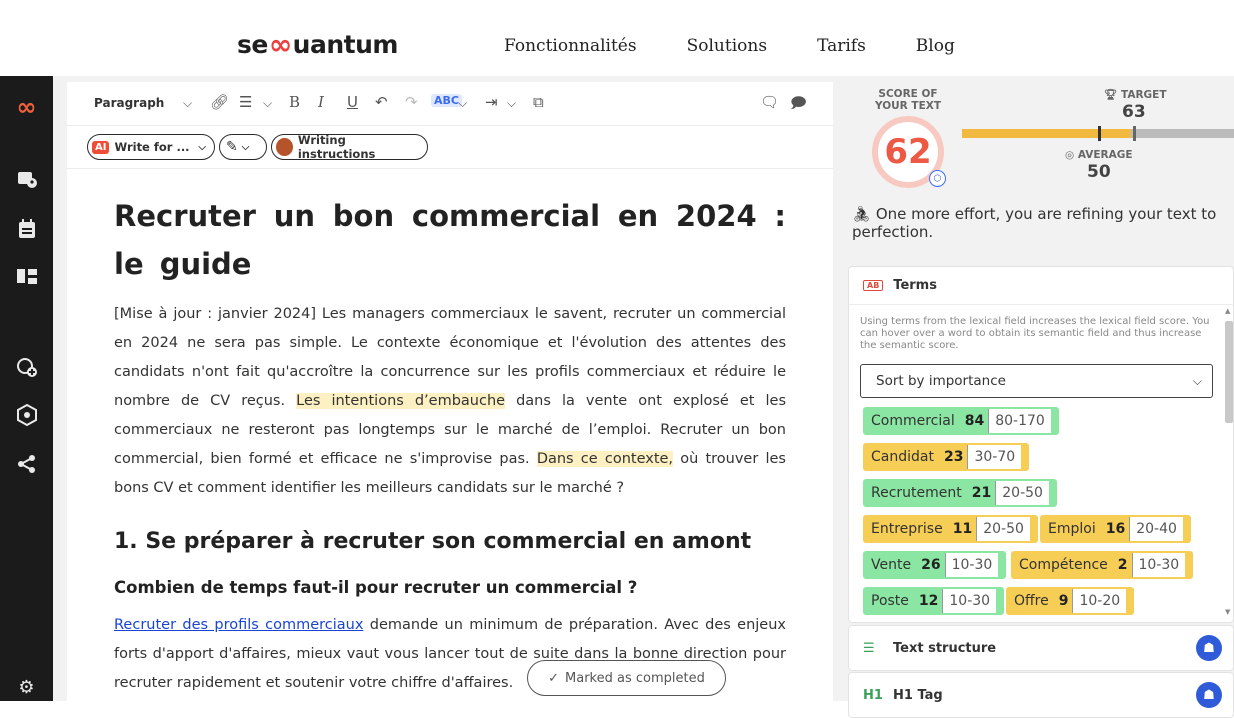 This screenshot has width=1234, height=718. What do you see at coordinates (862, 214) in the screenshot?
I see `cyclist-icon: 🚴︎` at bounding box center [862, 214].